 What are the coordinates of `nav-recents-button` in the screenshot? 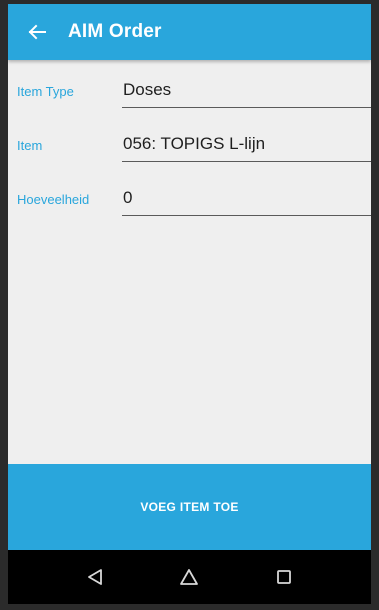 It's located at (284, 577).